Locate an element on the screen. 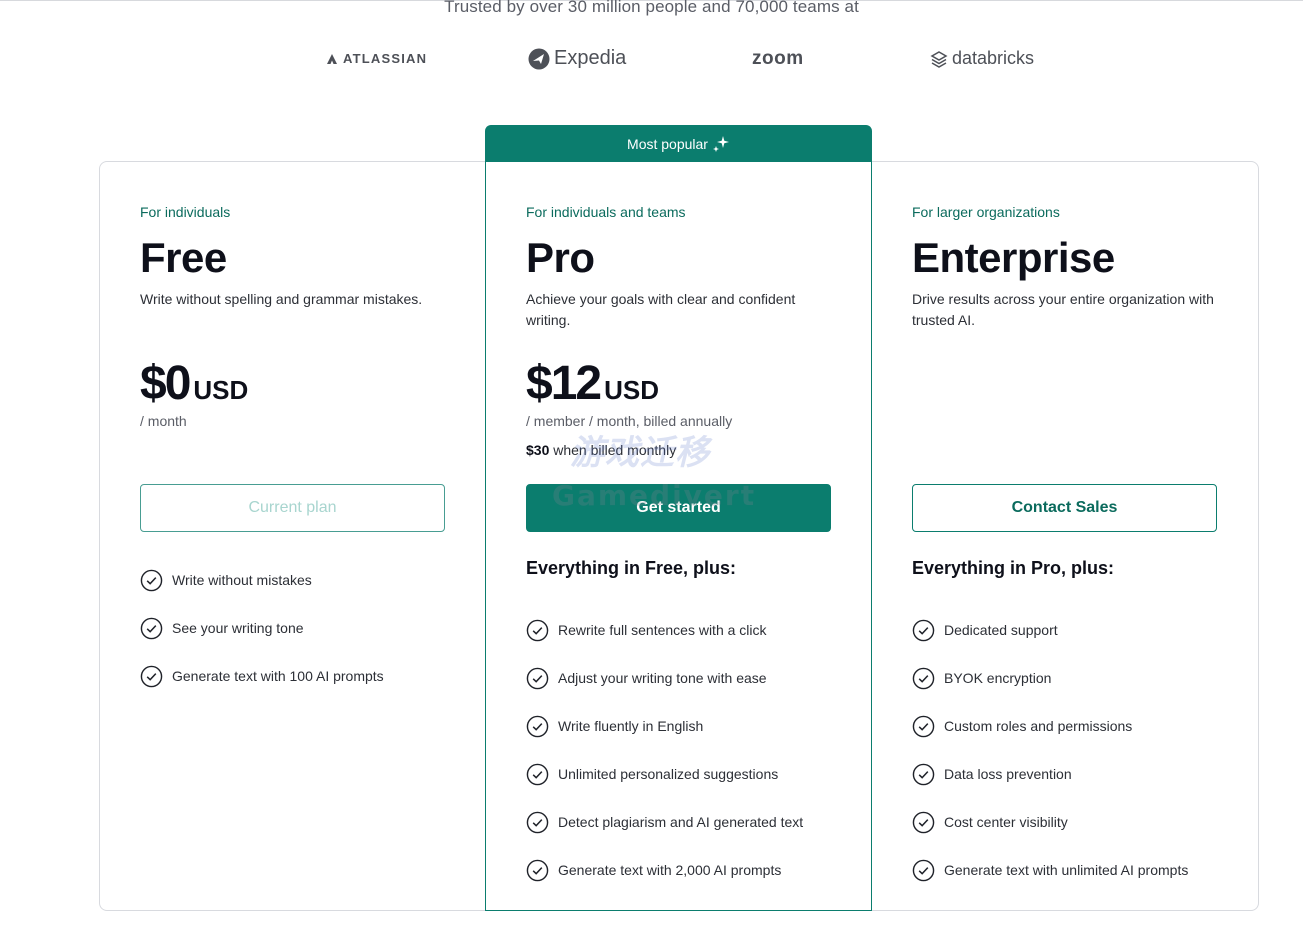  expedia-logo: Expedia is located at coordinates (577, 58).